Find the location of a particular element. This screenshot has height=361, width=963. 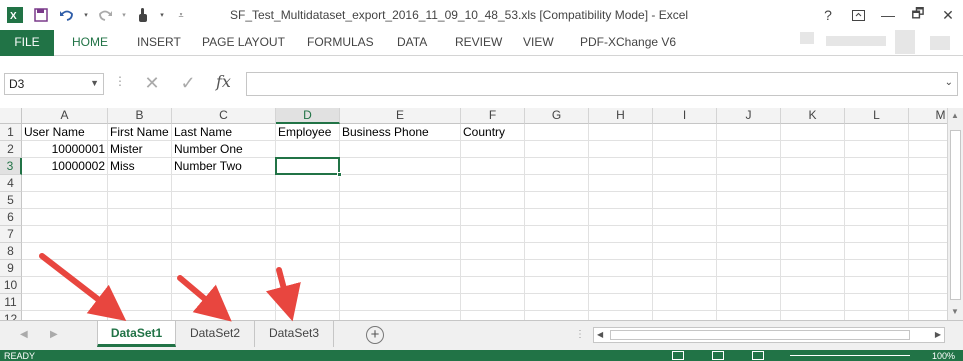

cell-h1 is located at coordinates (621, 132).